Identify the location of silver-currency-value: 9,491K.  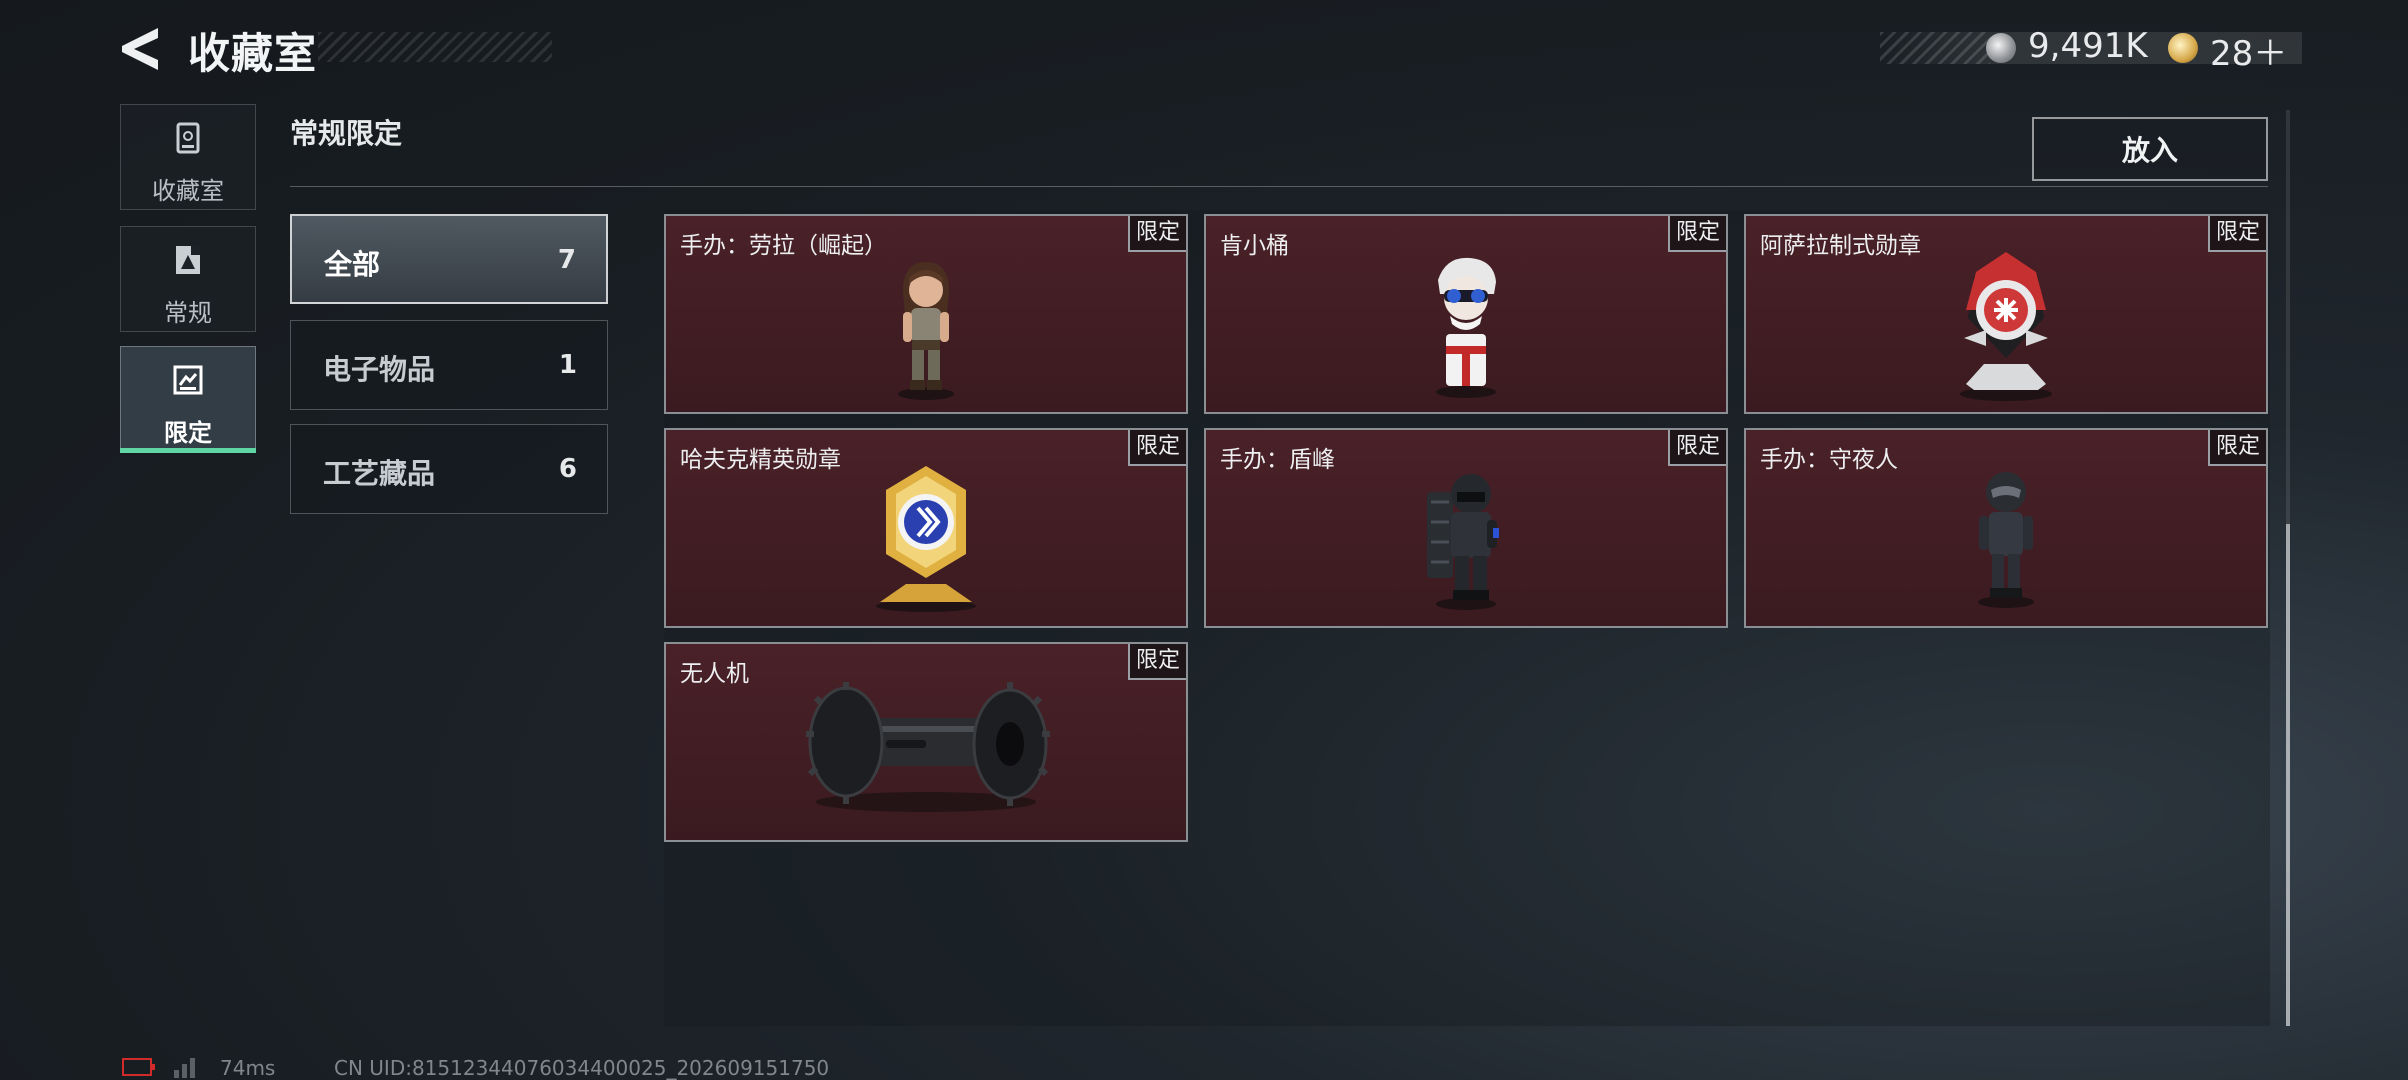
(2088, 46).